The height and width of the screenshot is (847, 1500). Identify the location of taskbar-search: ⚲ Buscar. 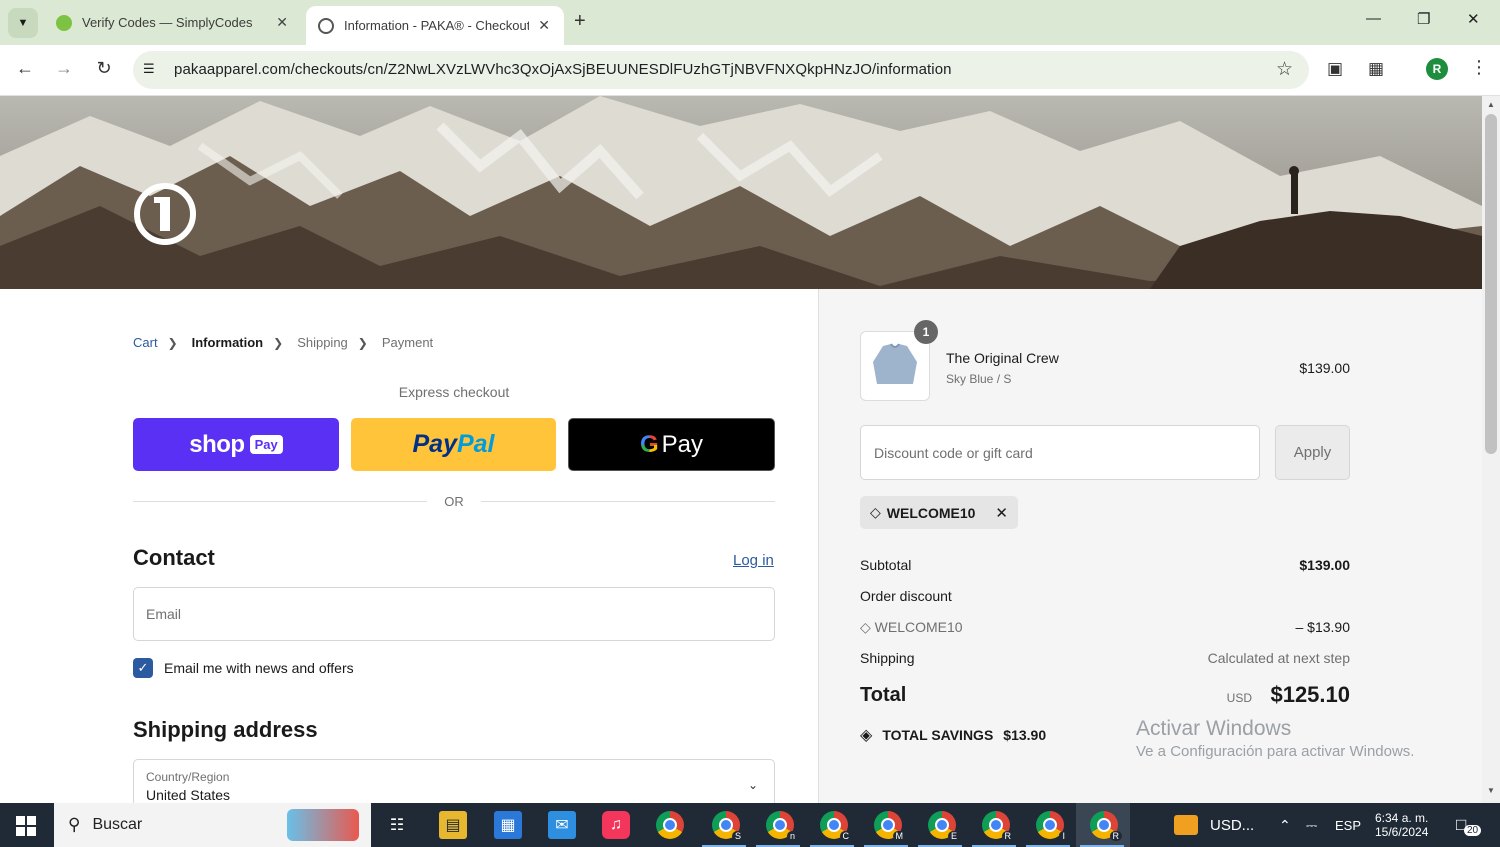
(212, 825).